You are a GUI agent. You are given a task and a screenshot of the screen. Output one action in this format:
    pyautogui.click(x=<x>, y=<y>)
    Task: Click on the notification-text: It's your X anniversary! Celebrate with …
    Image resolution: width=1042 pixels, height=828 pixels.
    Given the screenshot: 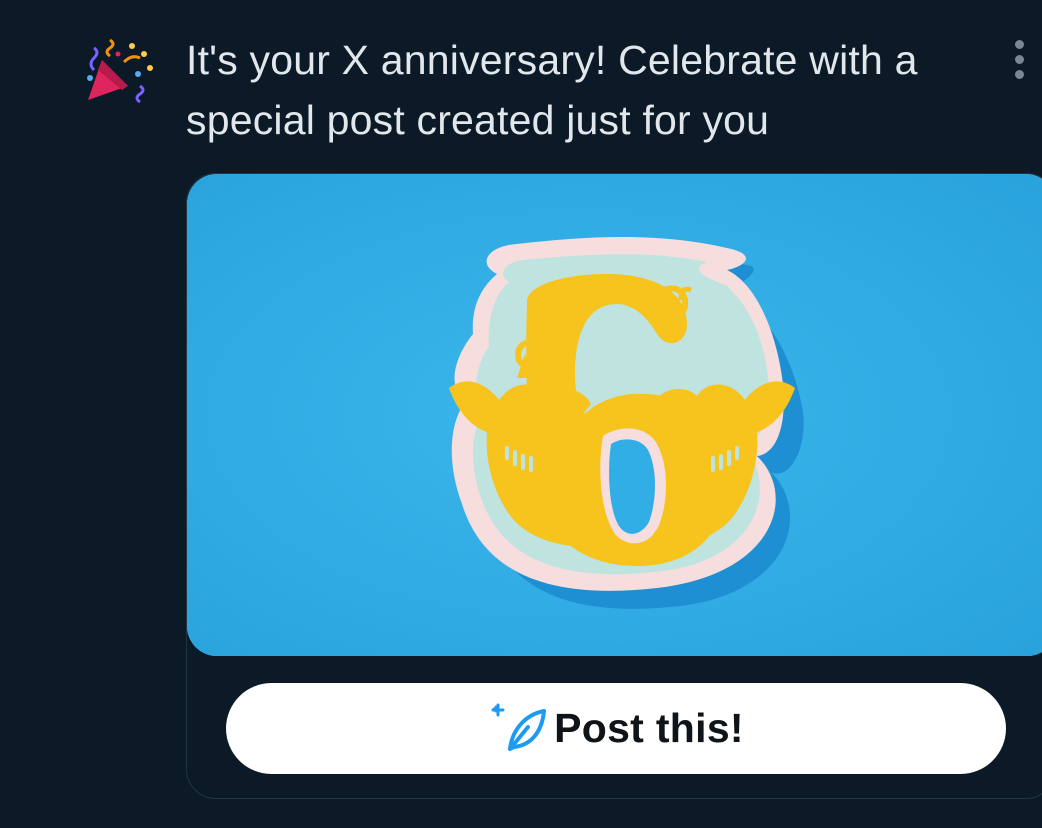 What is the action you would take?
    pyautogui.click(x=552, y=90)
    